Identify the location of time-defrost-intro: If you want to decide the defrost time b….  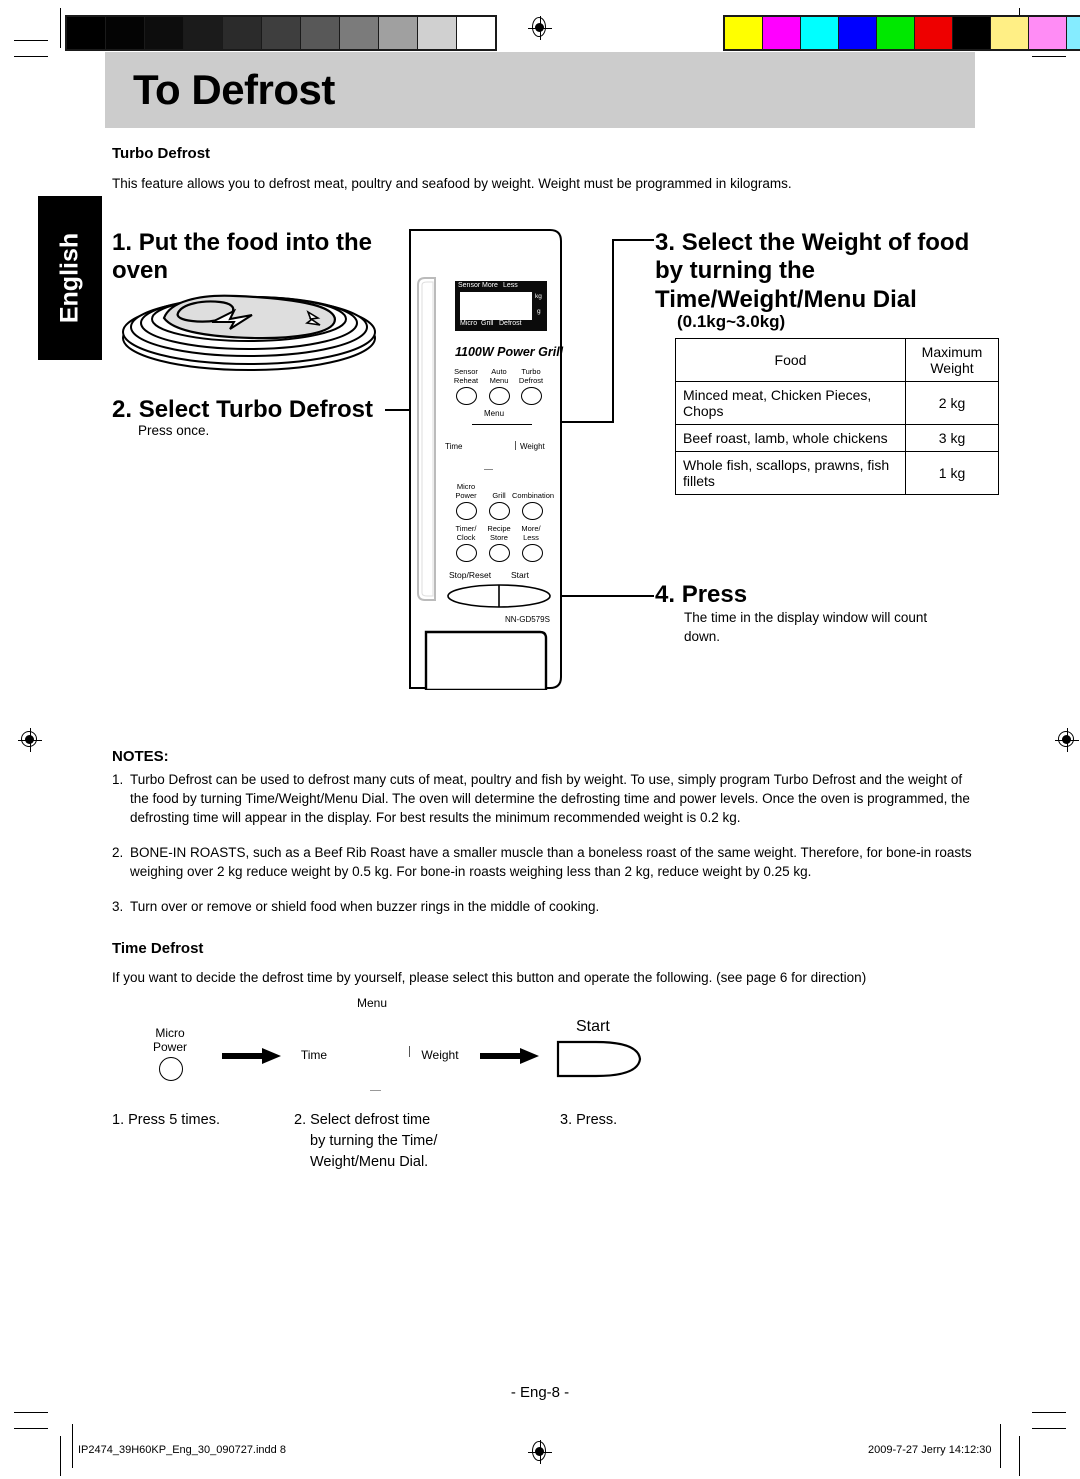
(489, 977).